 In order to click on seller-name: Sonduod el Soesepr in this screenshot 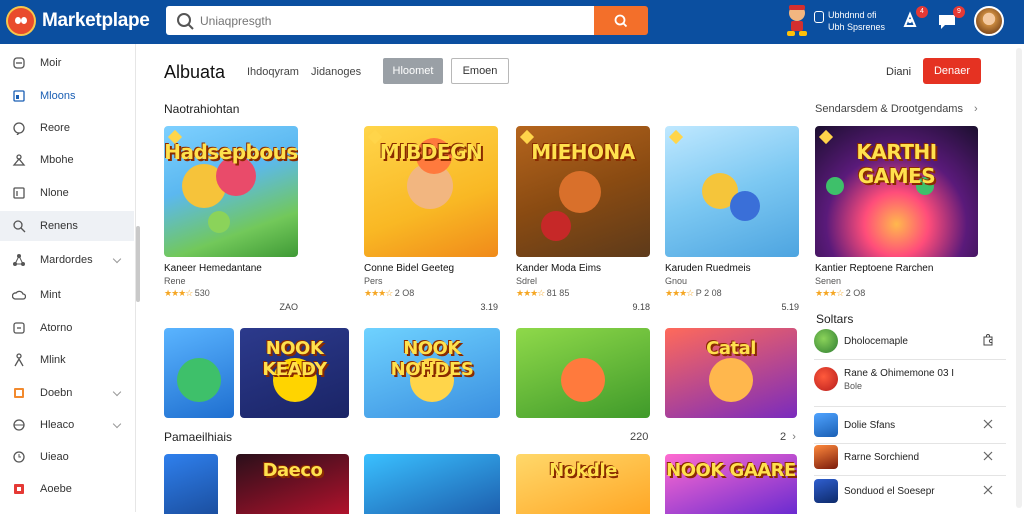, I will do `click(889, 491)`.